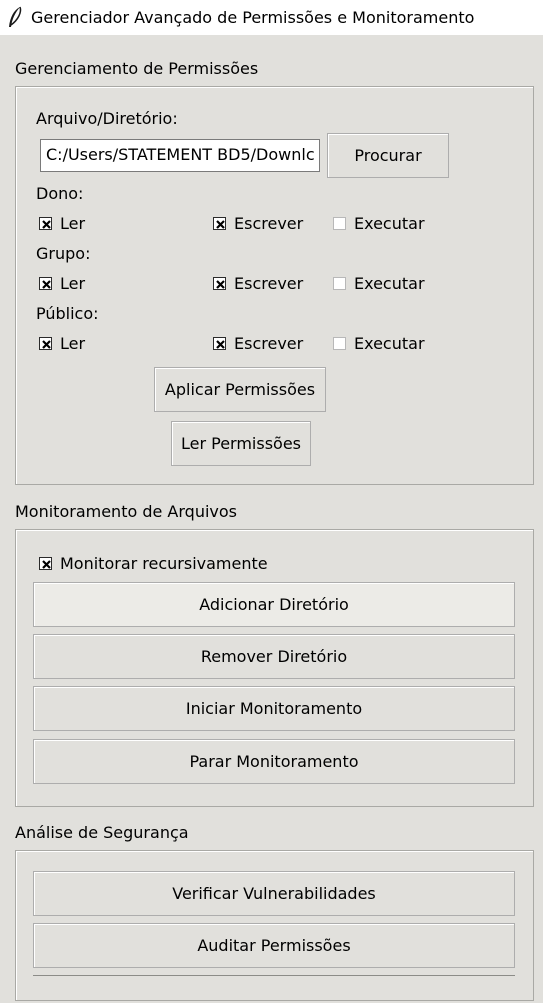 The height and width of the screenshot is (1003, 543). I want to click on start-monitoring-button: Iniciar Monitoramento, so click(274, 708).